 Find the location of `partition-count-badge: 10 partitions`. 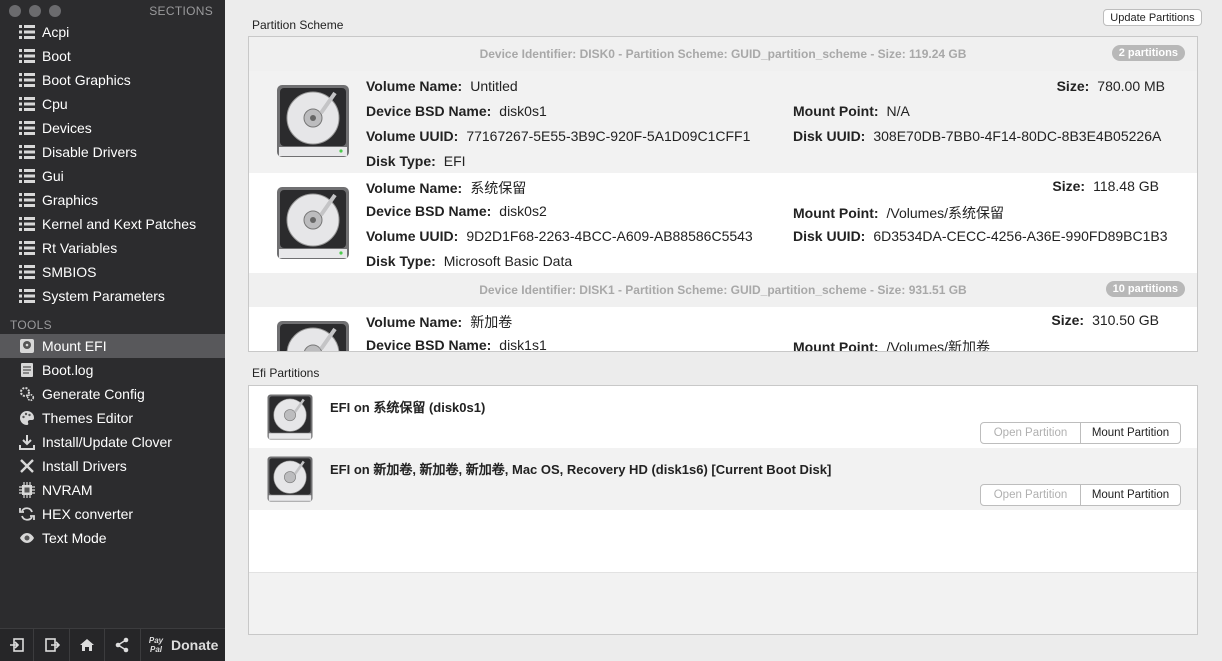

partition-count-badge: 10 partitions is located at coordinates (1145, 289).